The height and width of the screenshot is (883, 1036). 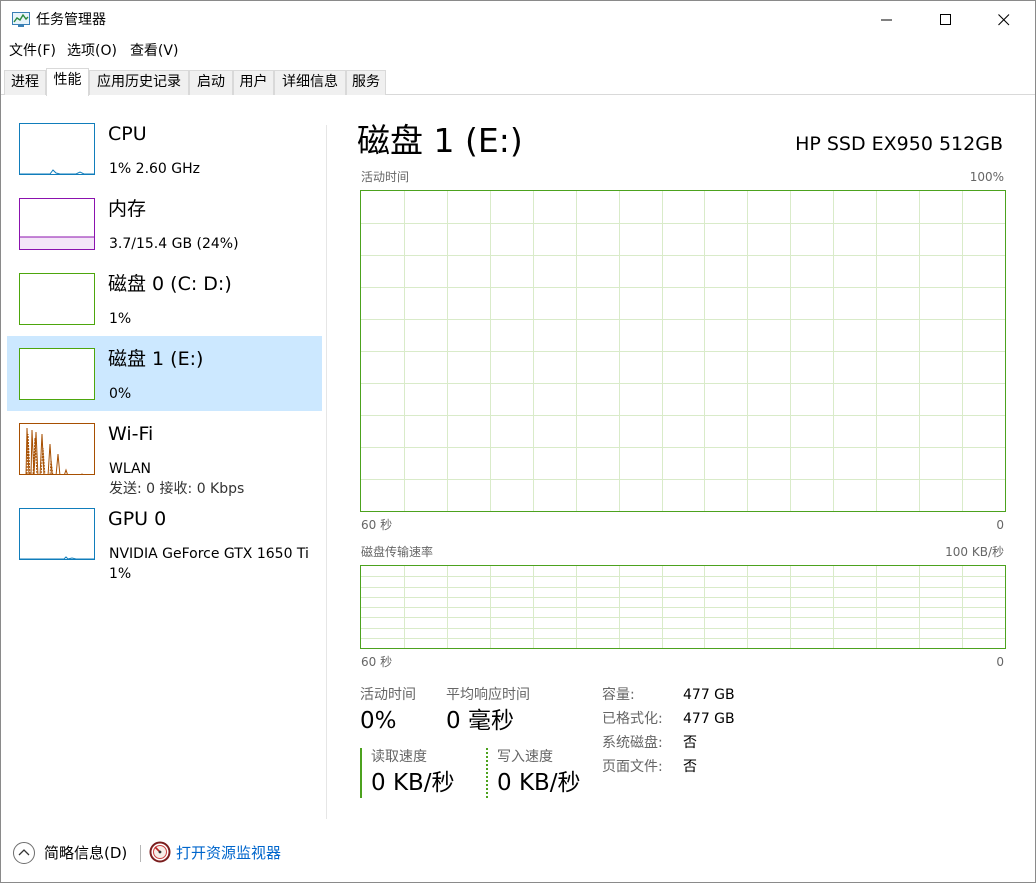 What do you see at coordinates (164, 539) in the screenshot?
I see `device-item-gpu: GPU 0 NVIDIA GeForce GTX 1650 Ti 1%` at bounding box center [164, 539].